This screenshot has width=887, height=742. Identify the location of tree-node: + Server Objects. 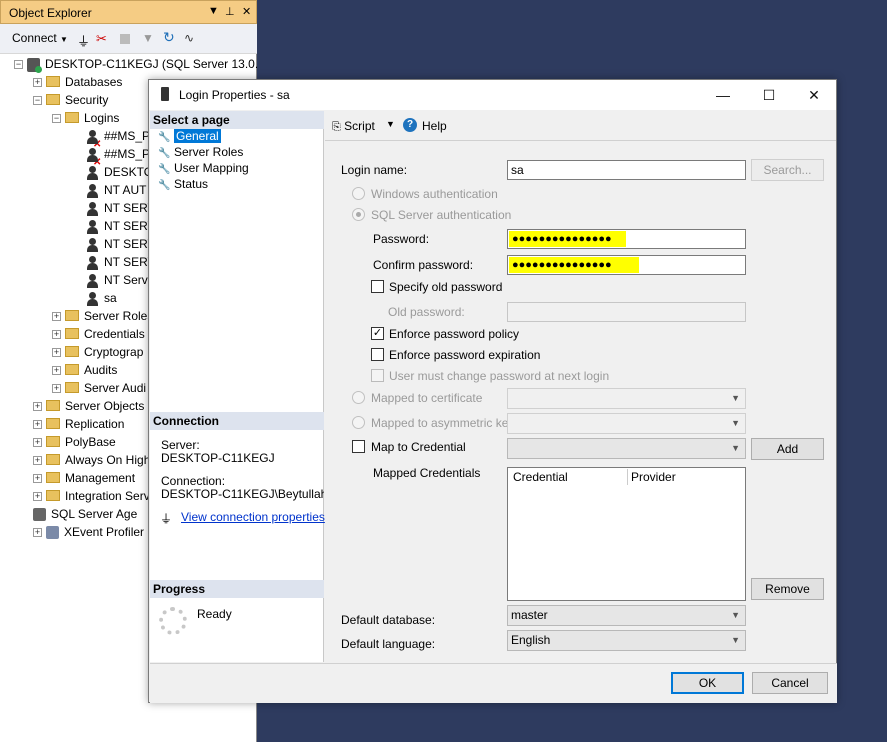
(88, 406).